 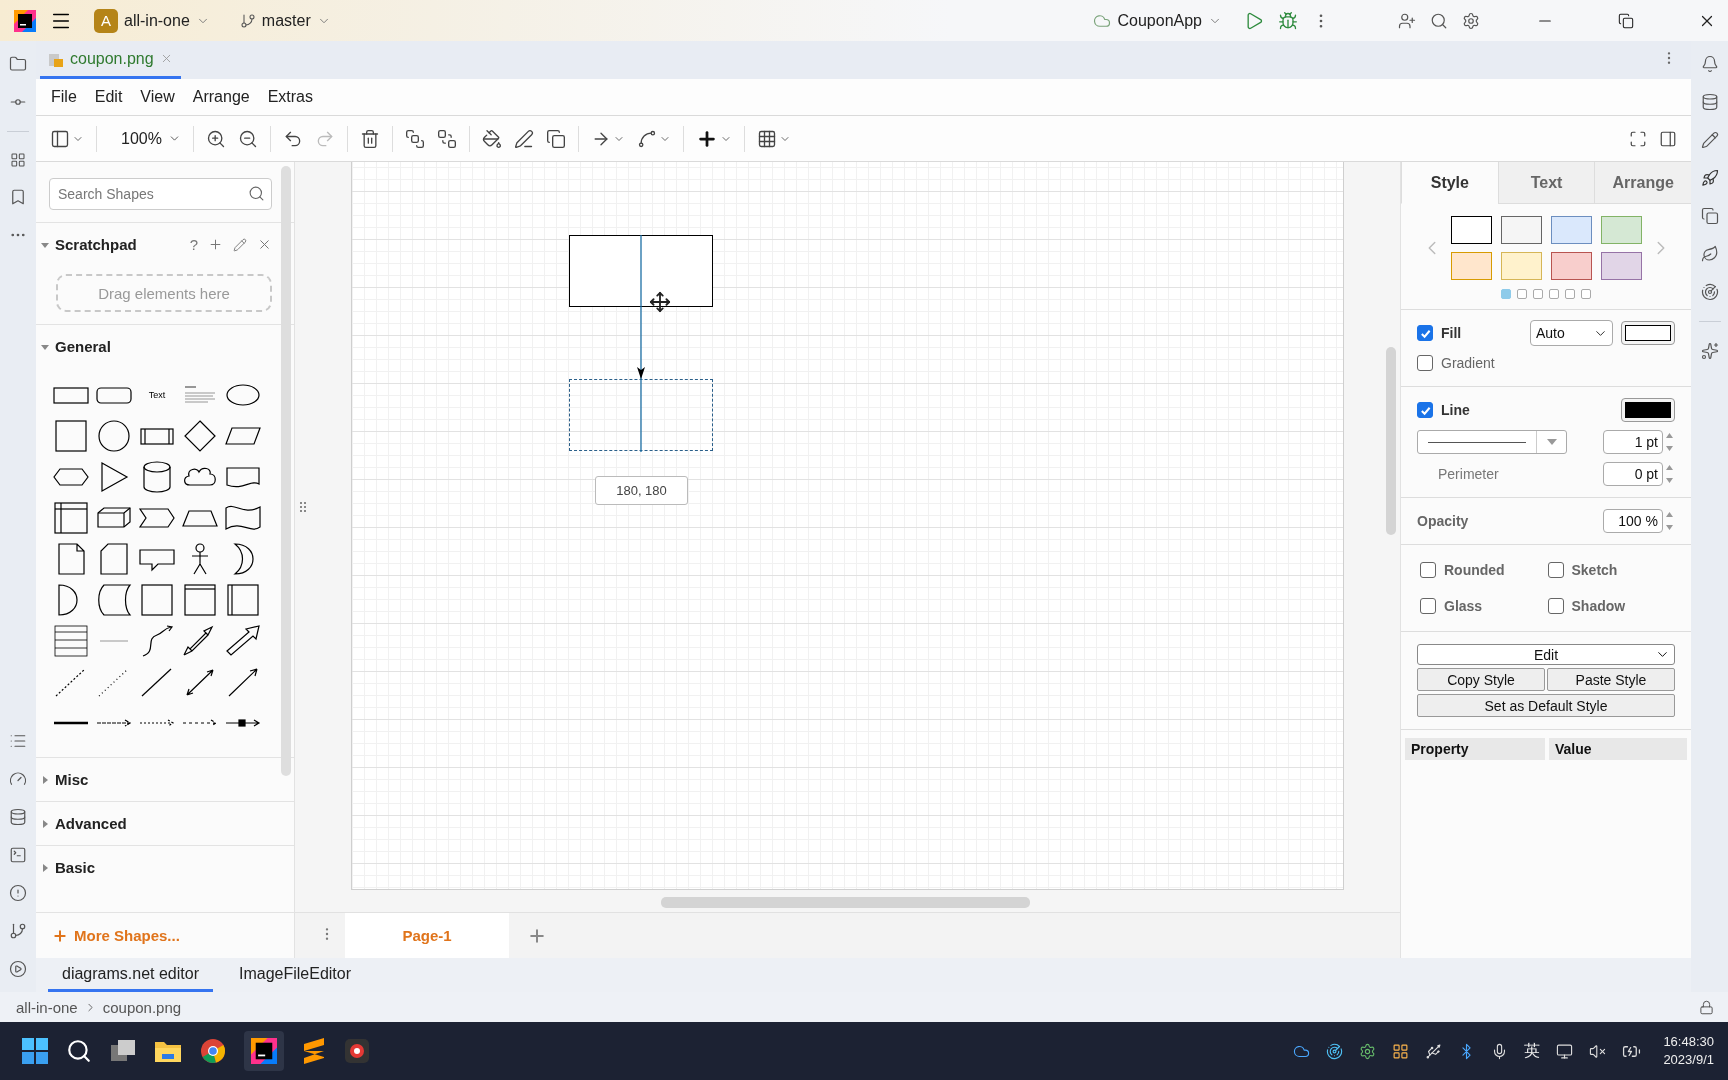 I want to click on bookmark-icon, so click(x=18, y=197).